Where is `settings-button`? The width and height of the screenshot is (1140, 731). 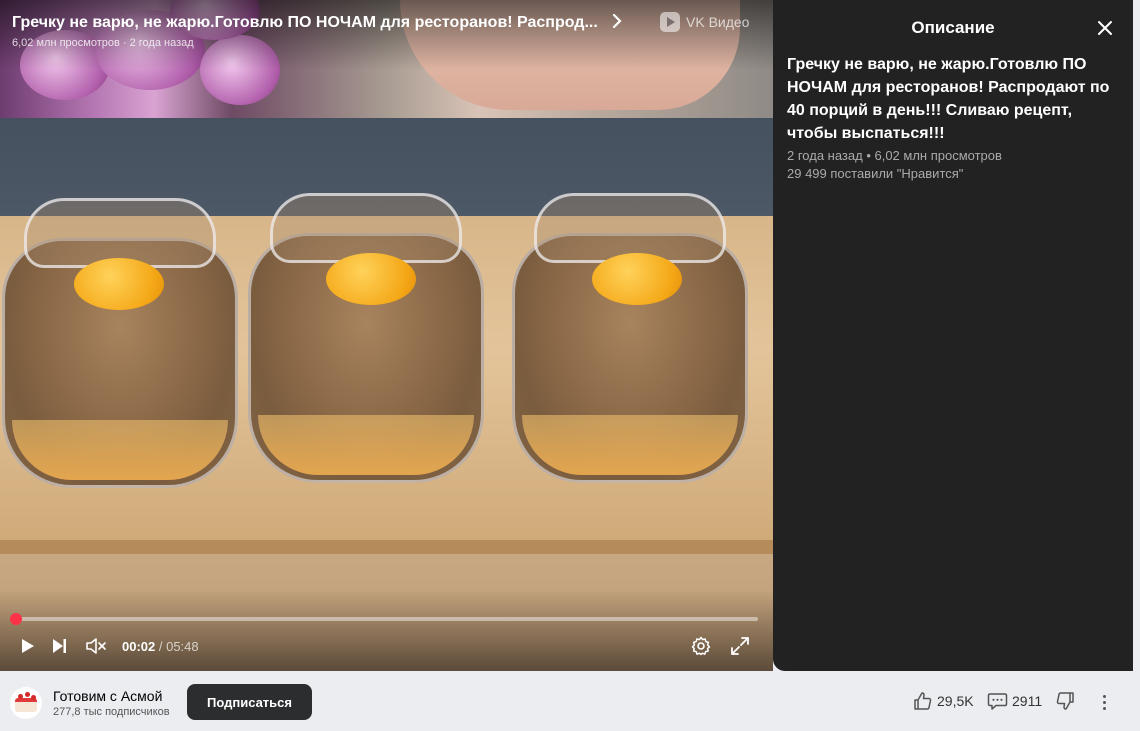
settings-button is located at coordinates (701, 646).